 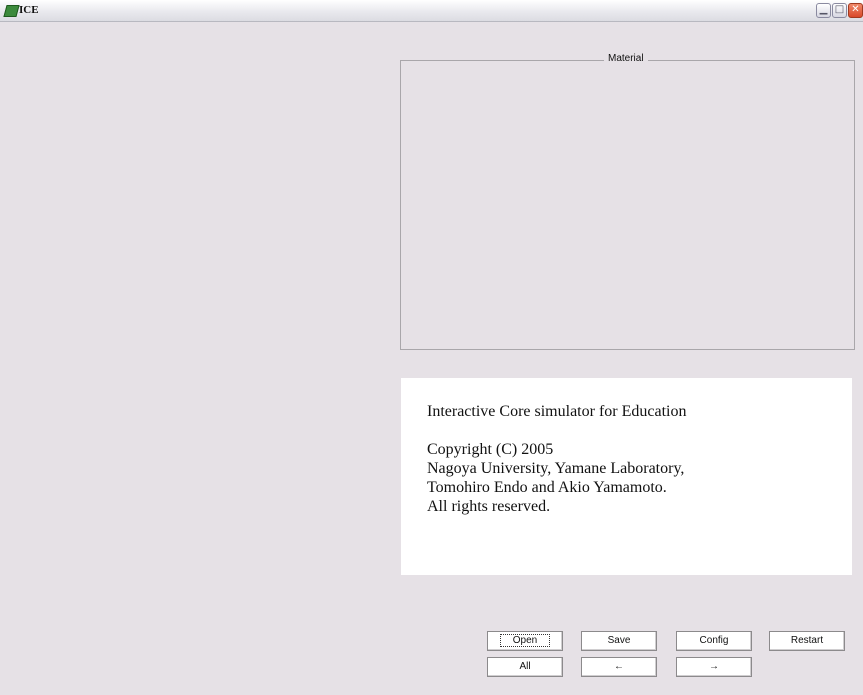 I want to click on back-button: ←, so click(x=619, y=667).